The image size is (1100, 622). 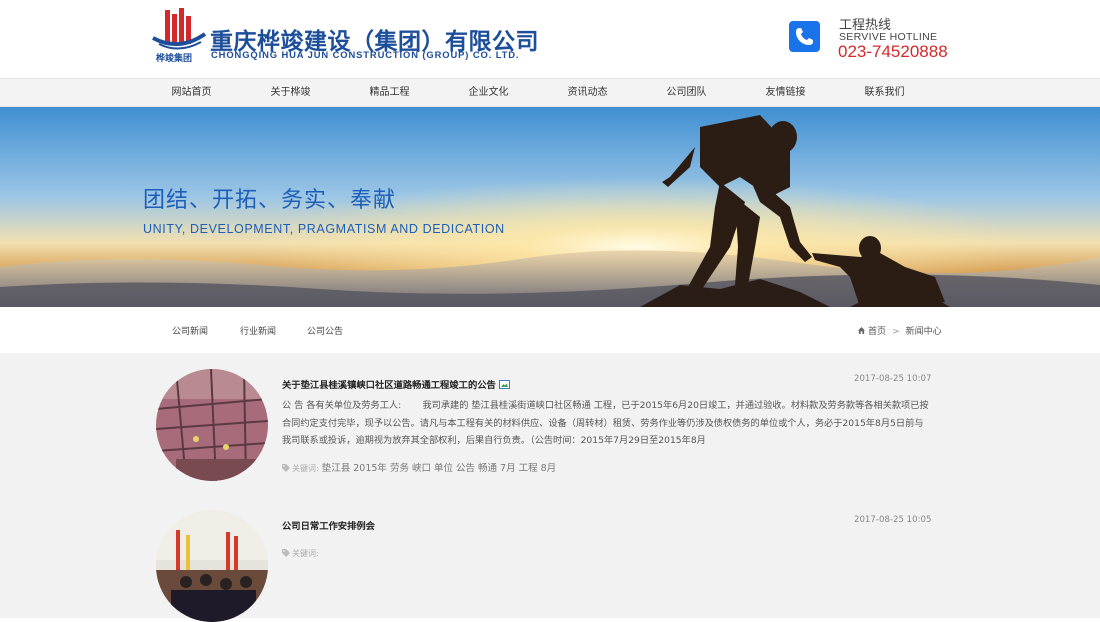 What do you see at coordinates (893, 51) in the screenshot?
I see `hotline-number: 023-74520888` at bounding box center [893, 51].